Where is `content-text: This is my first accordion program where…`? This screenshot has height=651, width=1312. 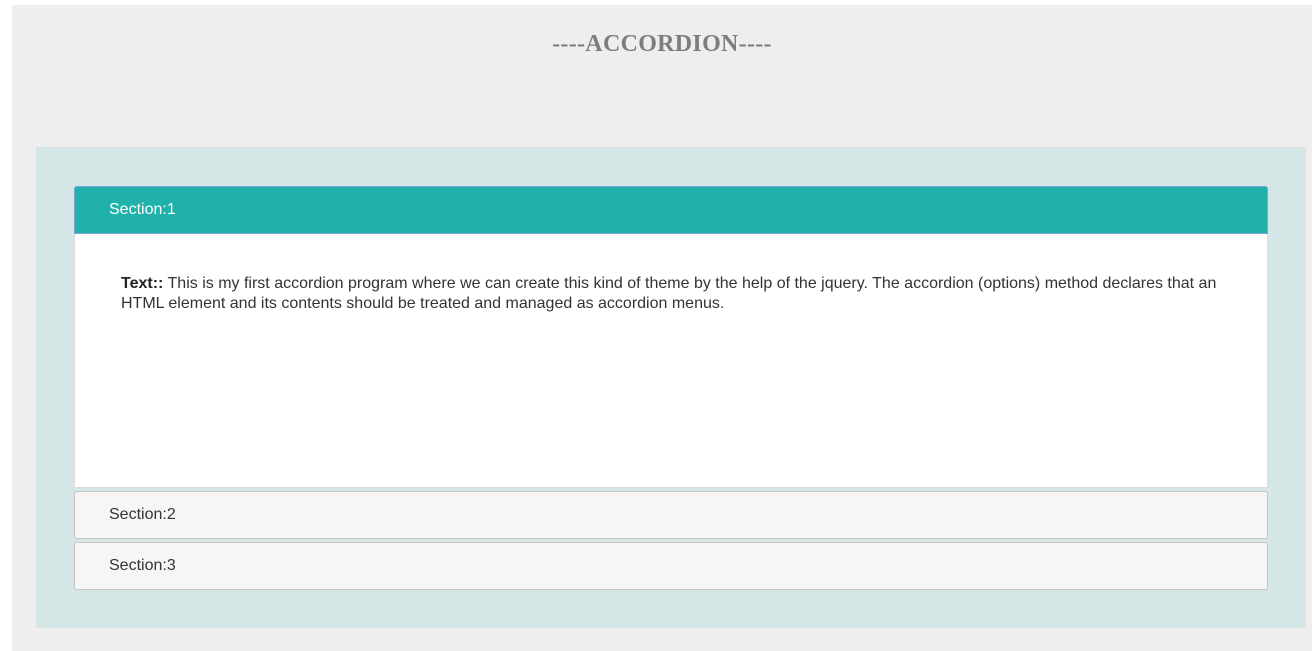
content-text: This is my first accordion program where… is located at coordinates (669, 293).